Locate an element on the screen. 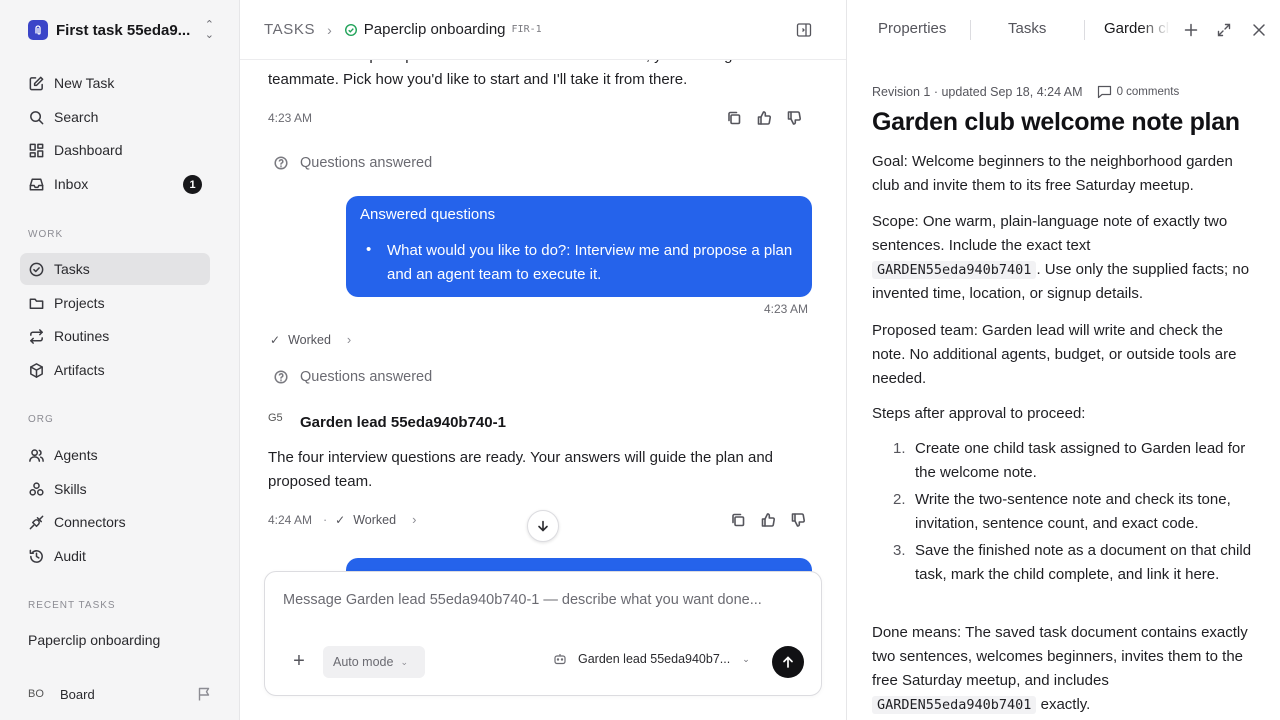 Image resolution: width=1280 pixels, height=720 pixels. nav-label: Skills is located at coordinates (70, 489).